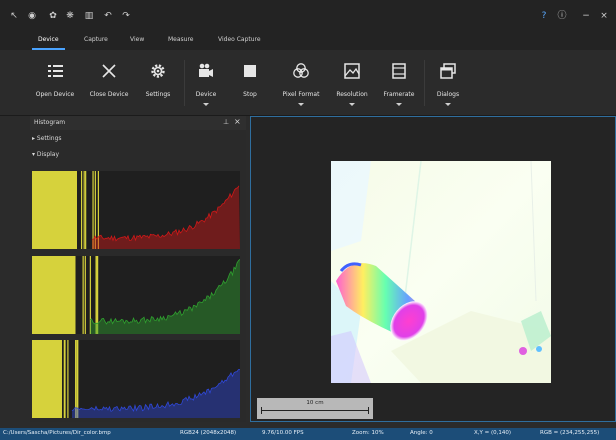 The image size is (616, 440). What do you see at coordinates (421, 433) in the screenshot?
I see `status-angle: Angle: 0` at bounding box center [421, 433].